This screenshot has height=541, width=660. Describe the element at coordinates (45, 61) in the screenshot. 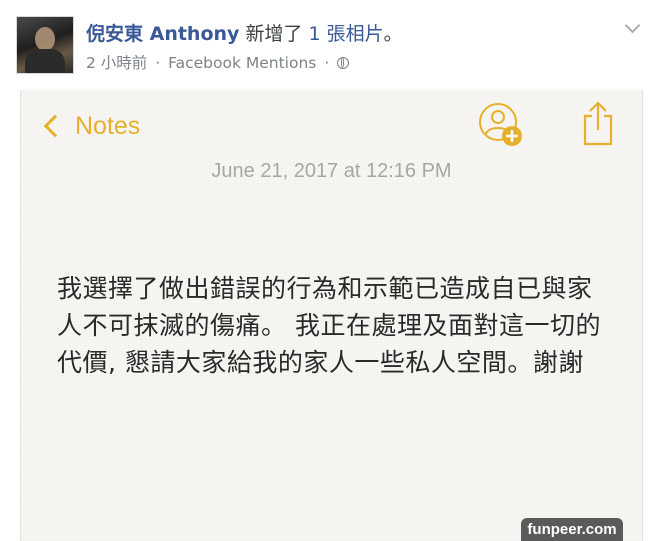

I see `avatar-figure-body` at that location.